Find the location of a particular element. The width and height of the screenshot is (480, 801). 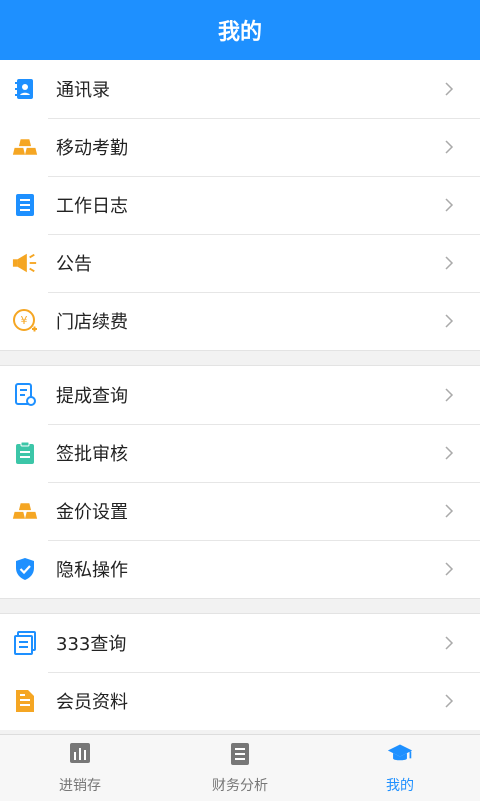

menu-group-3: 333查询 会员资料 is located at coordinates (240, 672).